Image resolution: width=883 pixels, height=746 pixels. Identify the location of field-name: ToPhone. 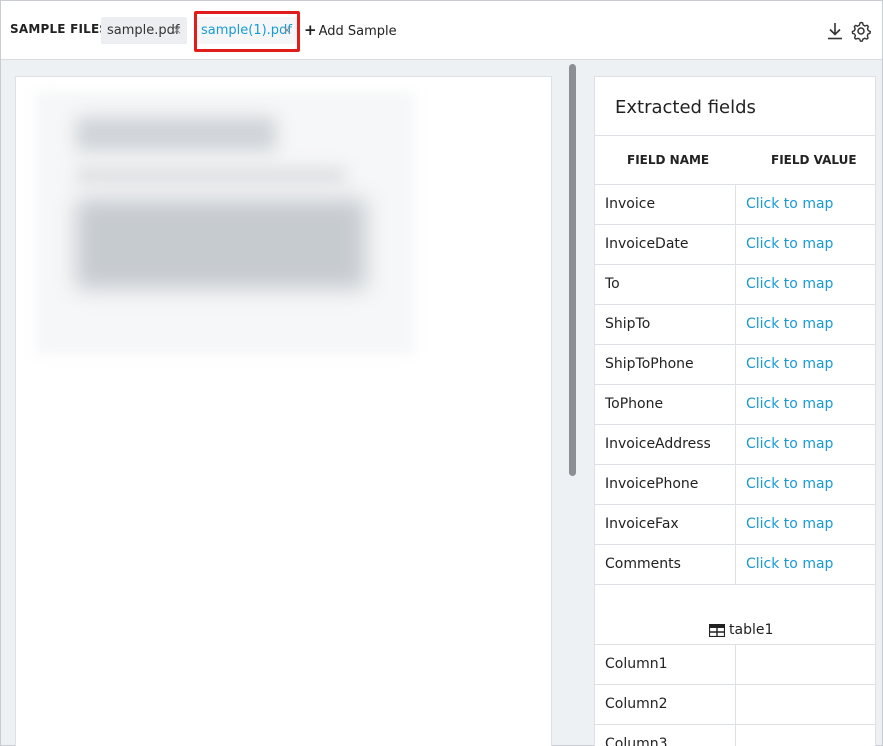
(634, 404).